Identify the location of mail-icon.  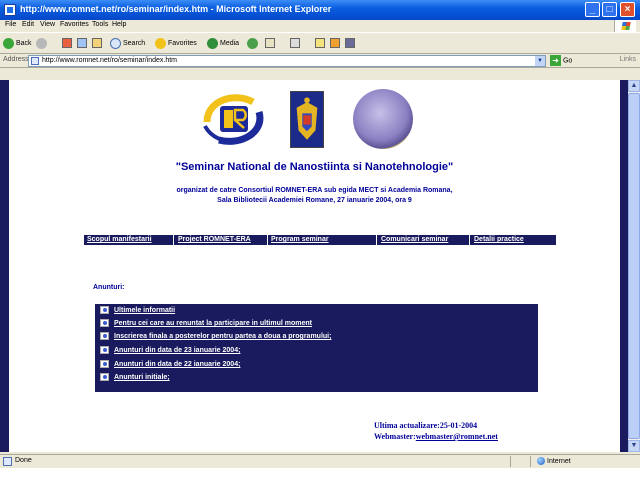
(270, 43).